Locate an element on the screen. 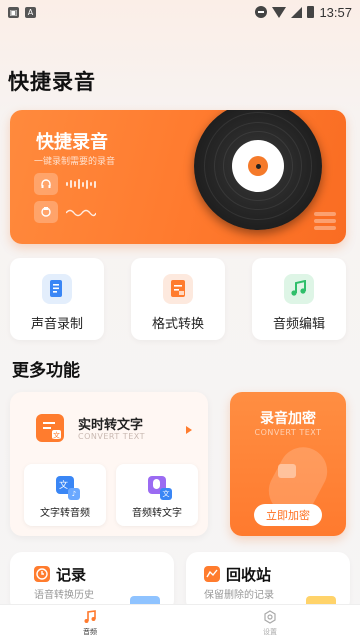  recycle-title: 回收站 is located at coordinates (249, 575).